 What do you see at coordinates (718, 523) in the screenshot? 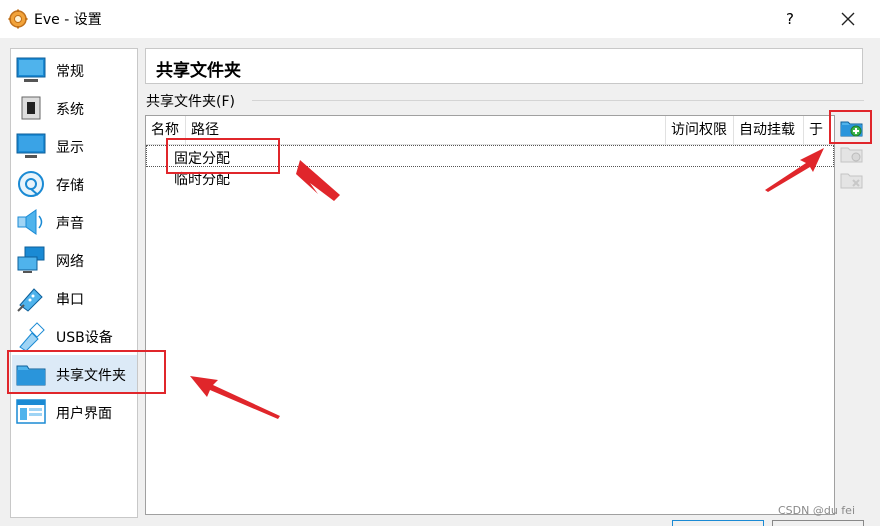
I see `ok-button-edge` at bounding box center [718, 523].